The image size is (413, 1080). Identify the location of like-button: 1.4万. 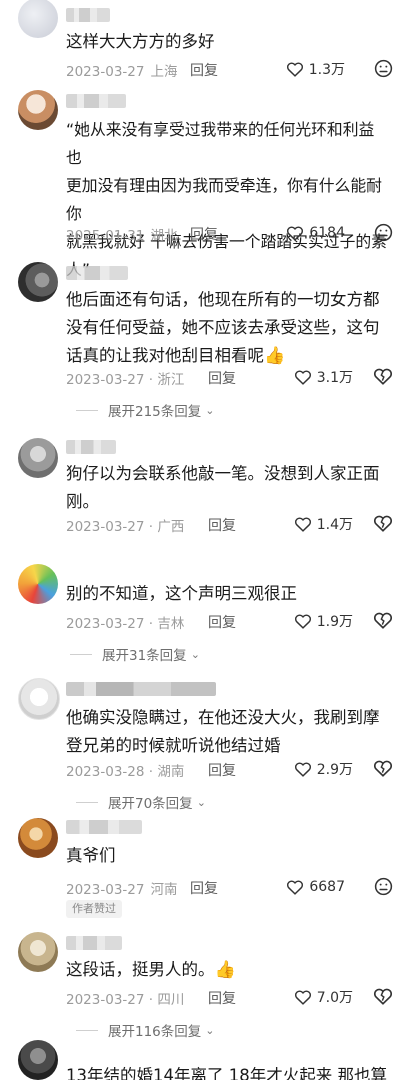
(323, 524).